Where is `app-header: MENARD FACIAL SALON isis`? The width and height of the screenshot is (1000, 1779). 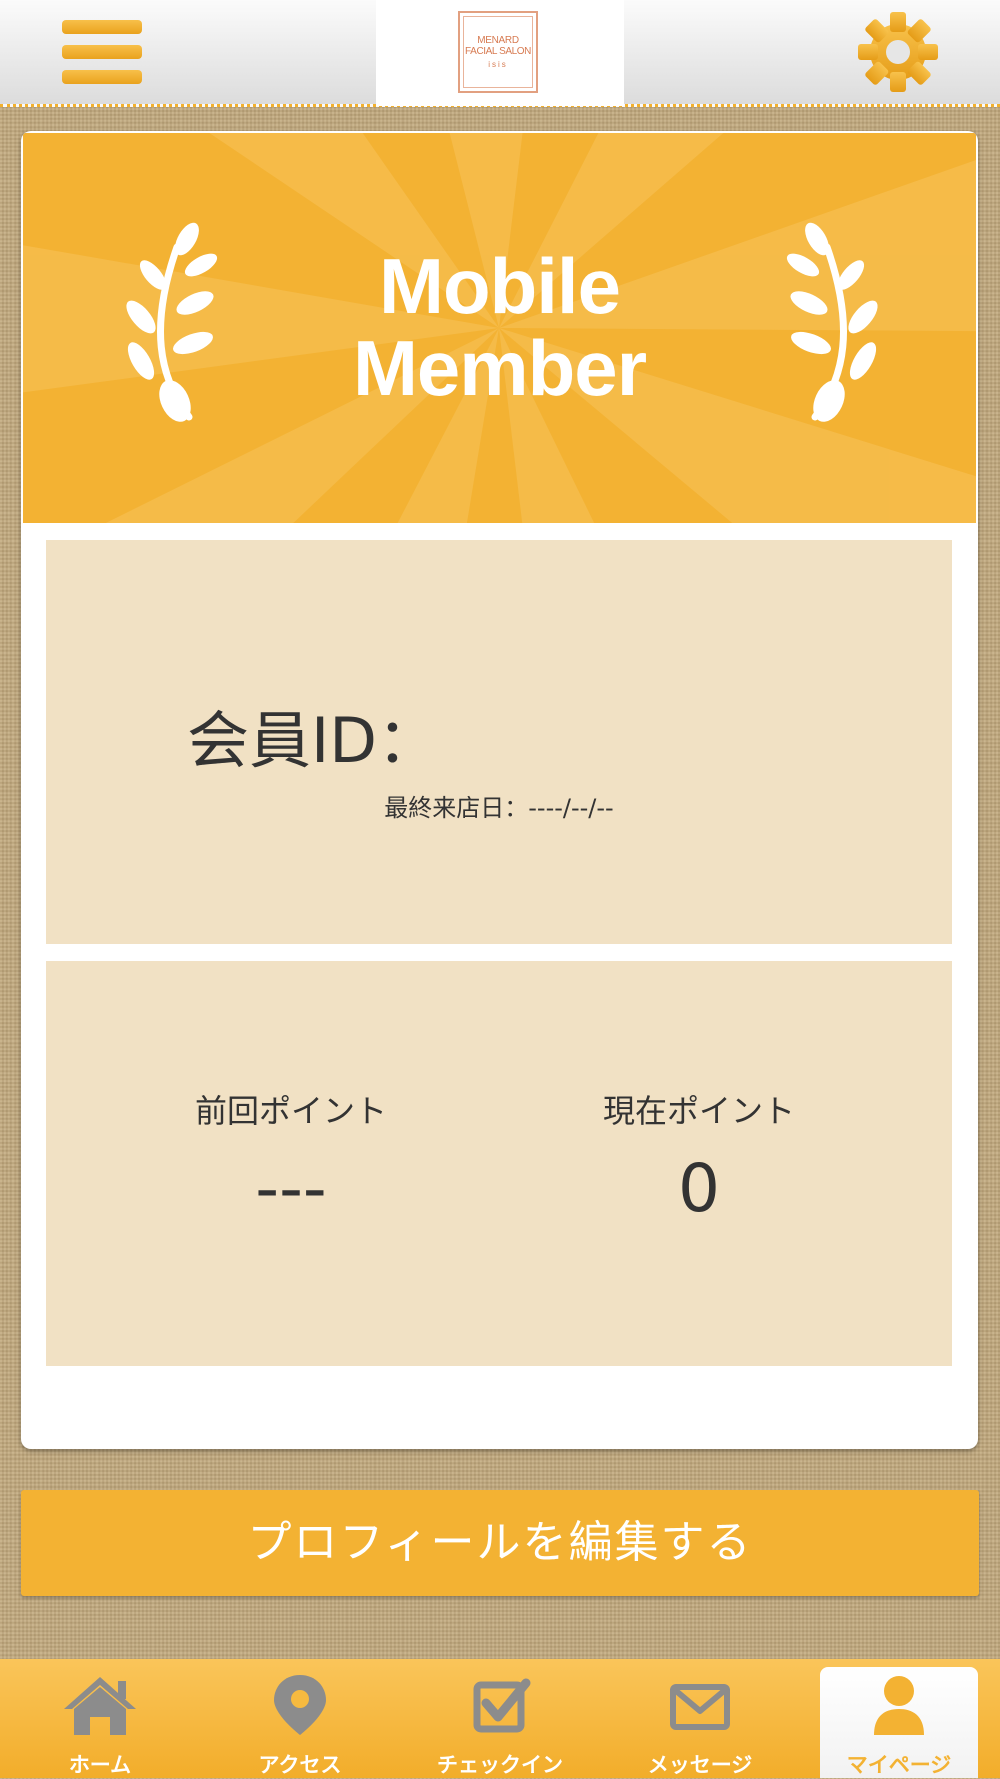
app-header: MENARD FACIAL SALON isis is located at coordinates (500, 53).